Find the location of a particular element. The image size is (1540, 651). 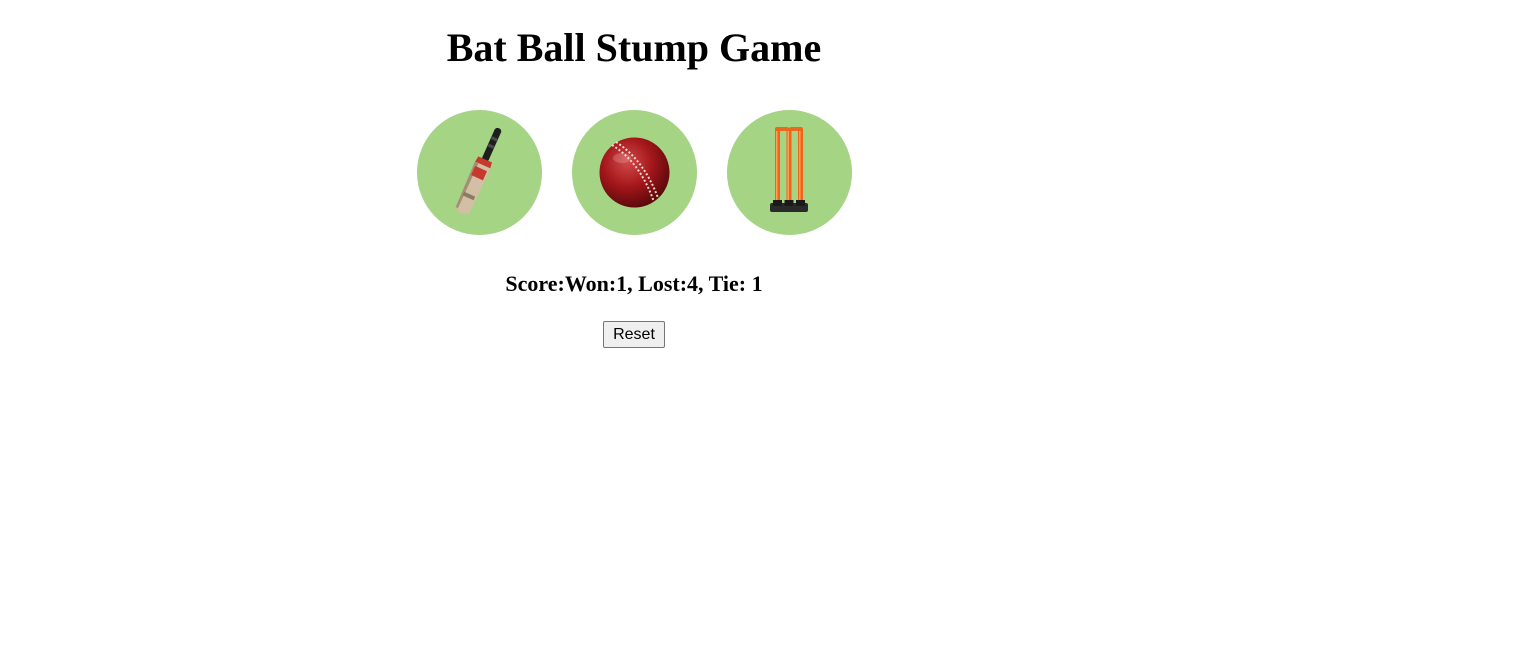

cricket-ball-icon is located at coordinates (634, 172).